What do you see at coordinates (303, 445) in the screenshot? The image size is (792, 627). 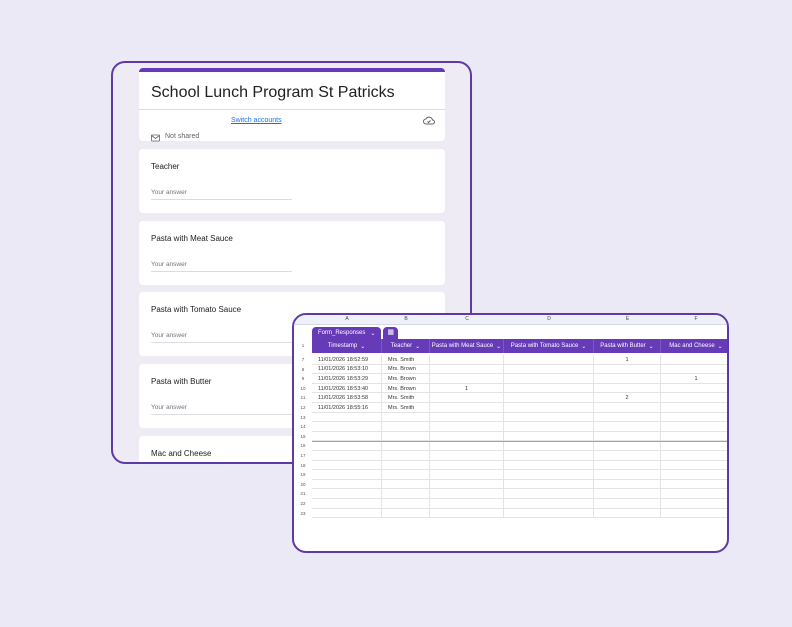 I see `row-number: 16` at bounding box center [303, 445].